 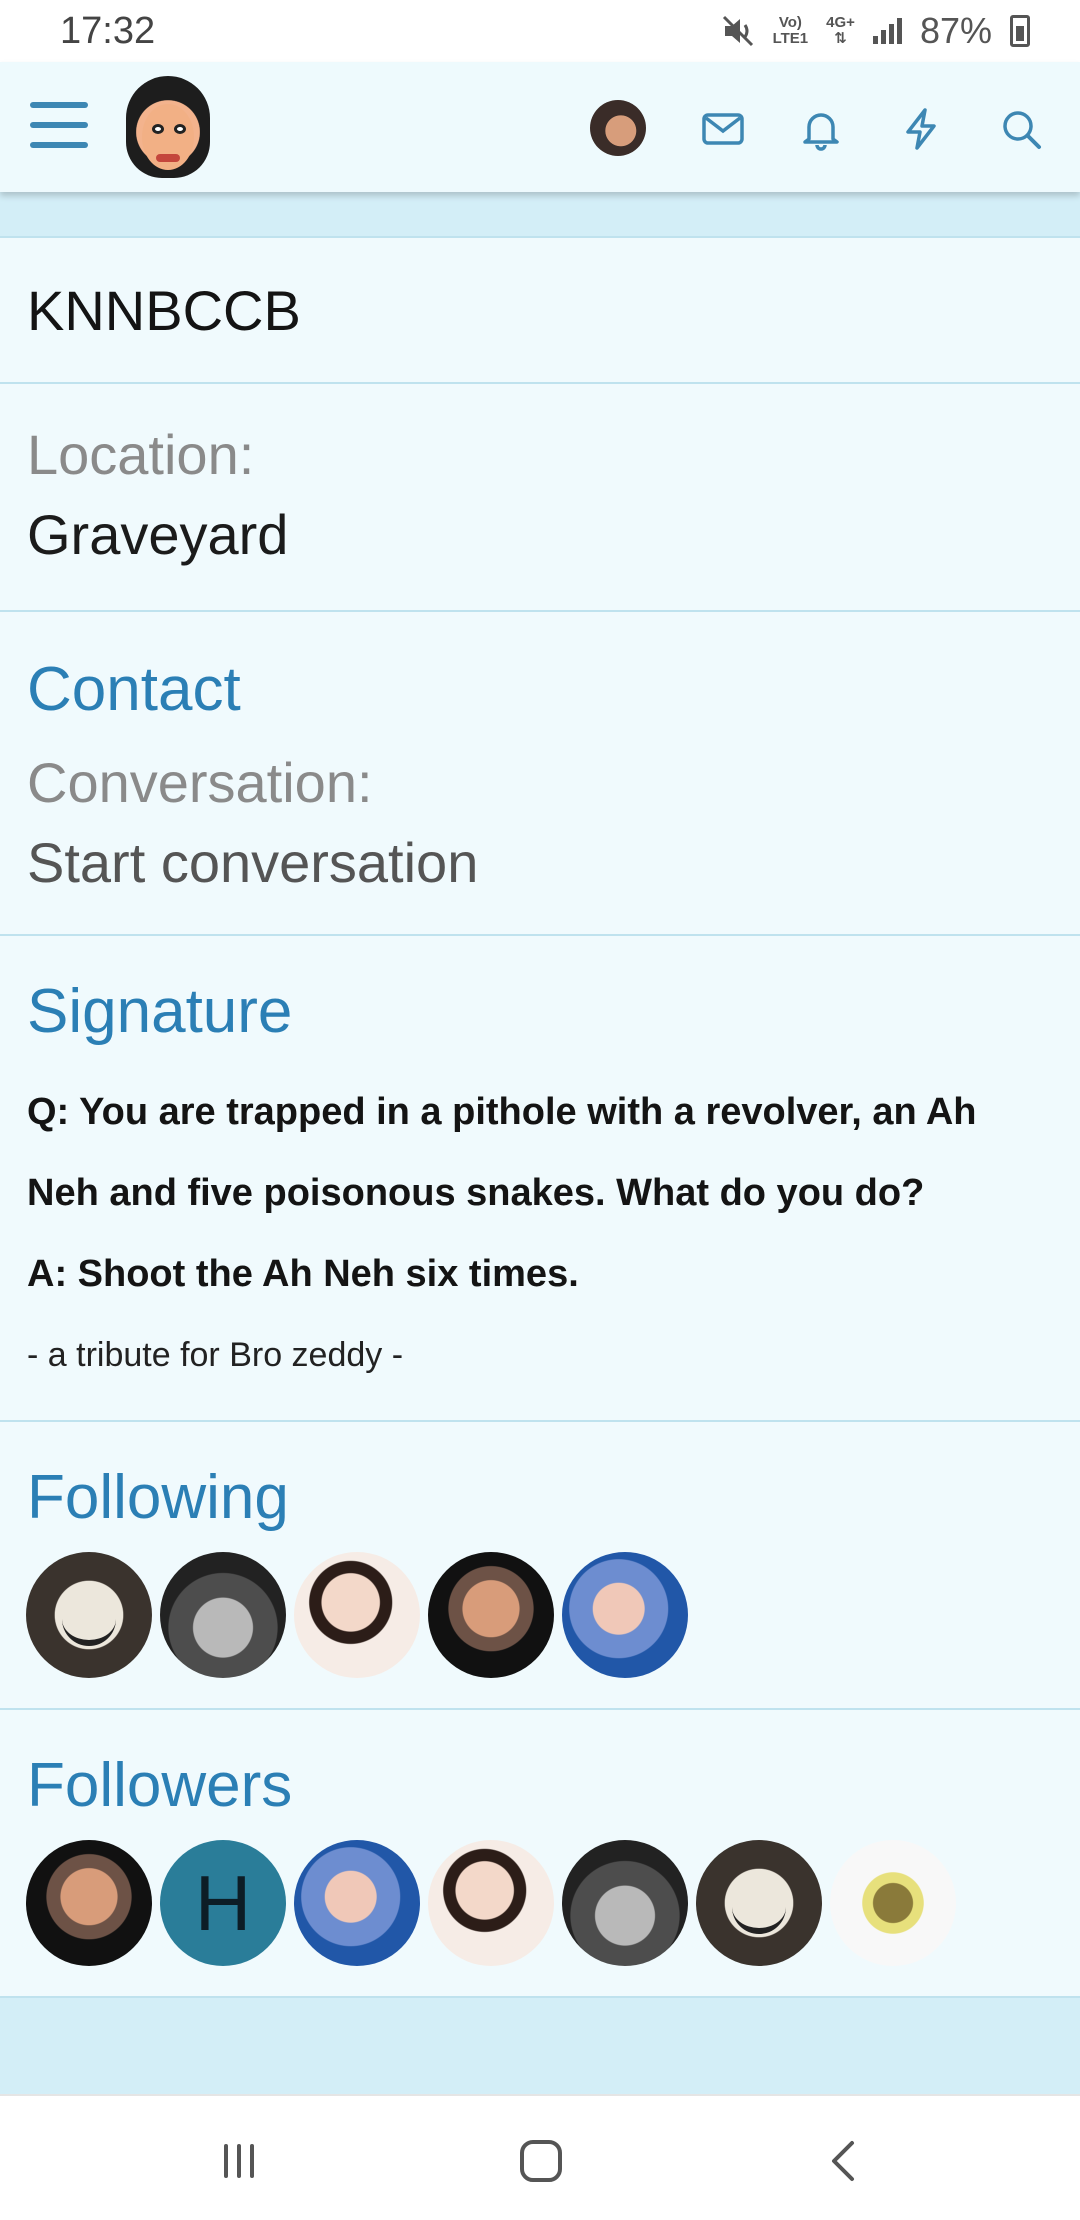 I want to click on location-label: Location:, so click(x=141, y=454).